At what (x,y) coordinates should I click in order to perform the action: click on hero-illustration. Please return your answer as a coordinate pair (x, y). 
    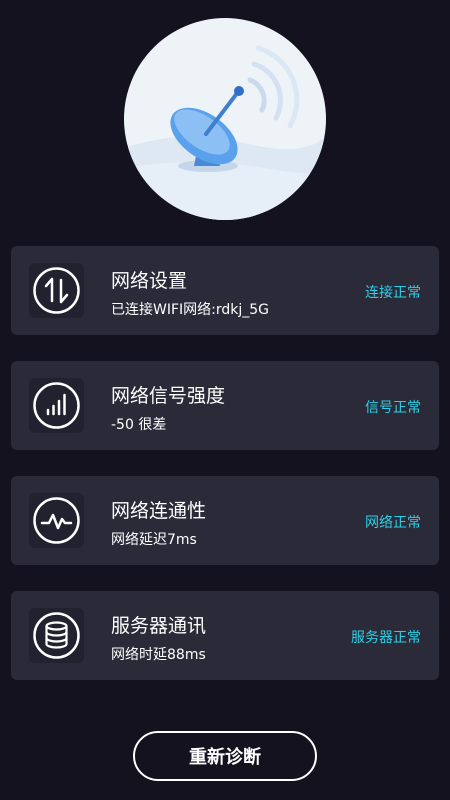
    Looking at the image, I should click on (225, 119).